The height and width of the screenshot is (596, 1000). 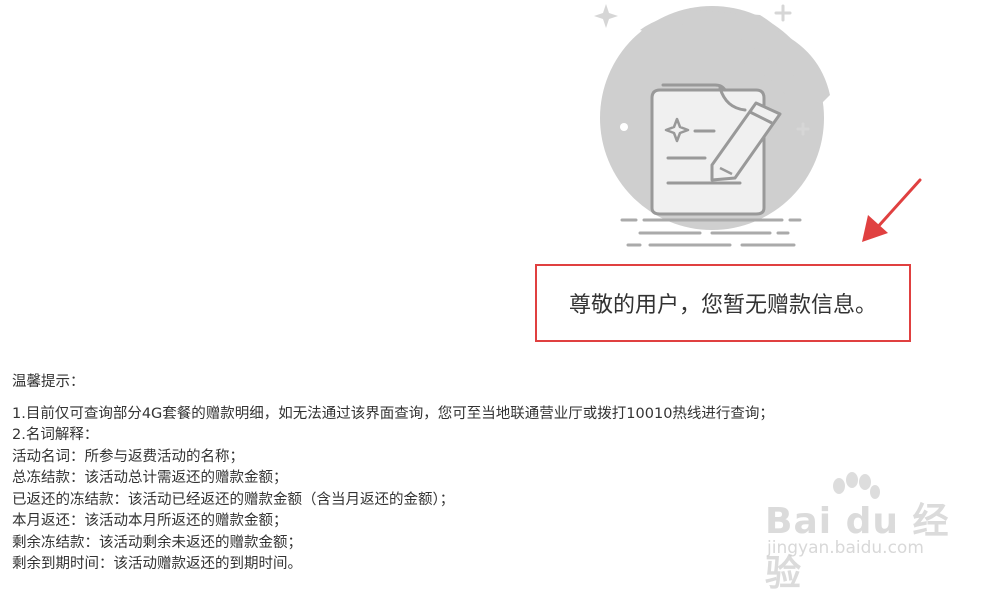 I want to click on watermark-url: jingyan.baidu.com, so click(x=845, y=548).